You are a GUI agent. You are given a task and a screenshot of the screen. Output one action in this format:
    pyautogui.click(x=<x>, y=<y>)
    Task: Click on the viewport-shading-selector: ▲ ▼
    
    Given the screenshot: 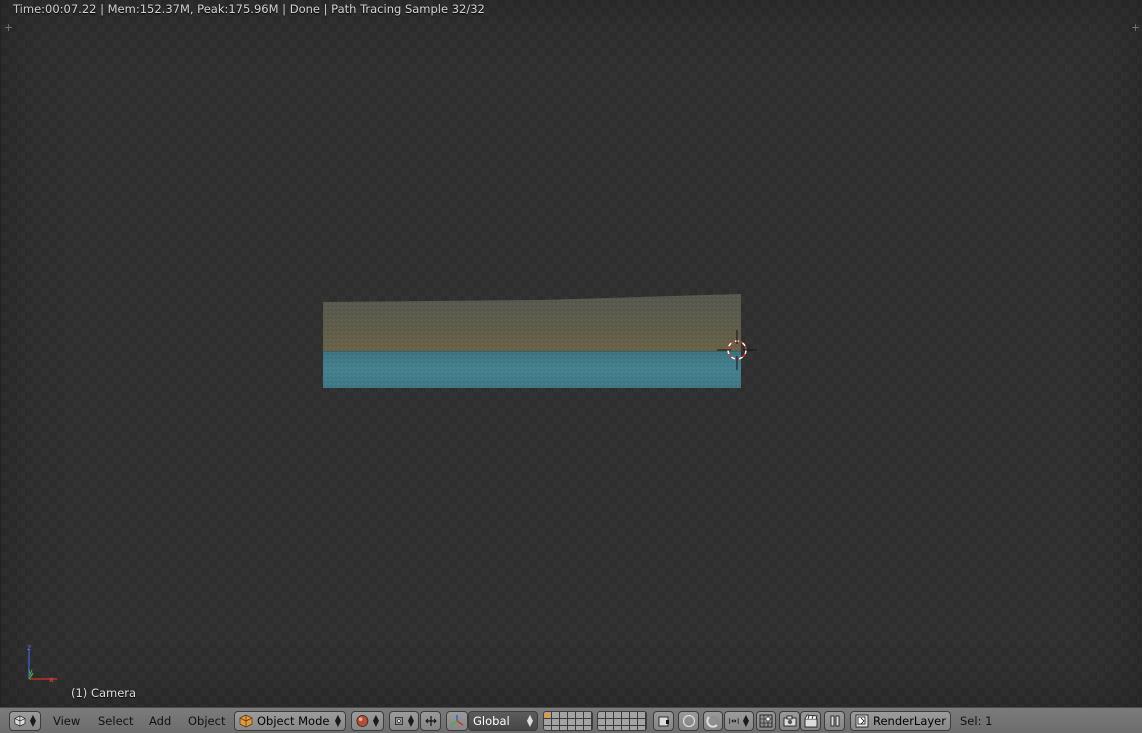 What is the action you would take?
    pyautogui.click(x=367, y=721)
    